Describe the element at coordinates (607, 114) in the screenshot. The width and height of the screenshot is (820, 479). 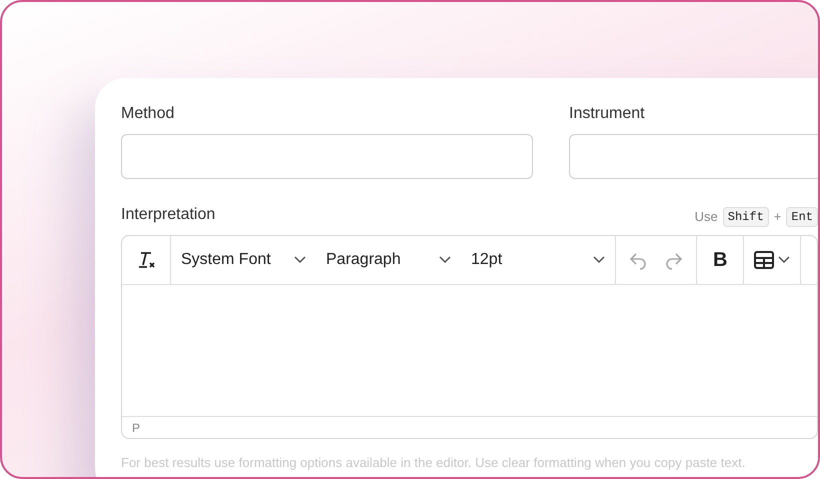
I see `field-label: Instrument` at that location.